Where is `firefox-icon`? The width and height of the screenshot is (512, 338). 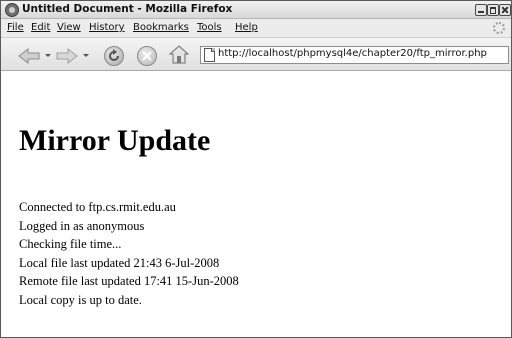 firefox-icon is located at coordinates (12, 10).